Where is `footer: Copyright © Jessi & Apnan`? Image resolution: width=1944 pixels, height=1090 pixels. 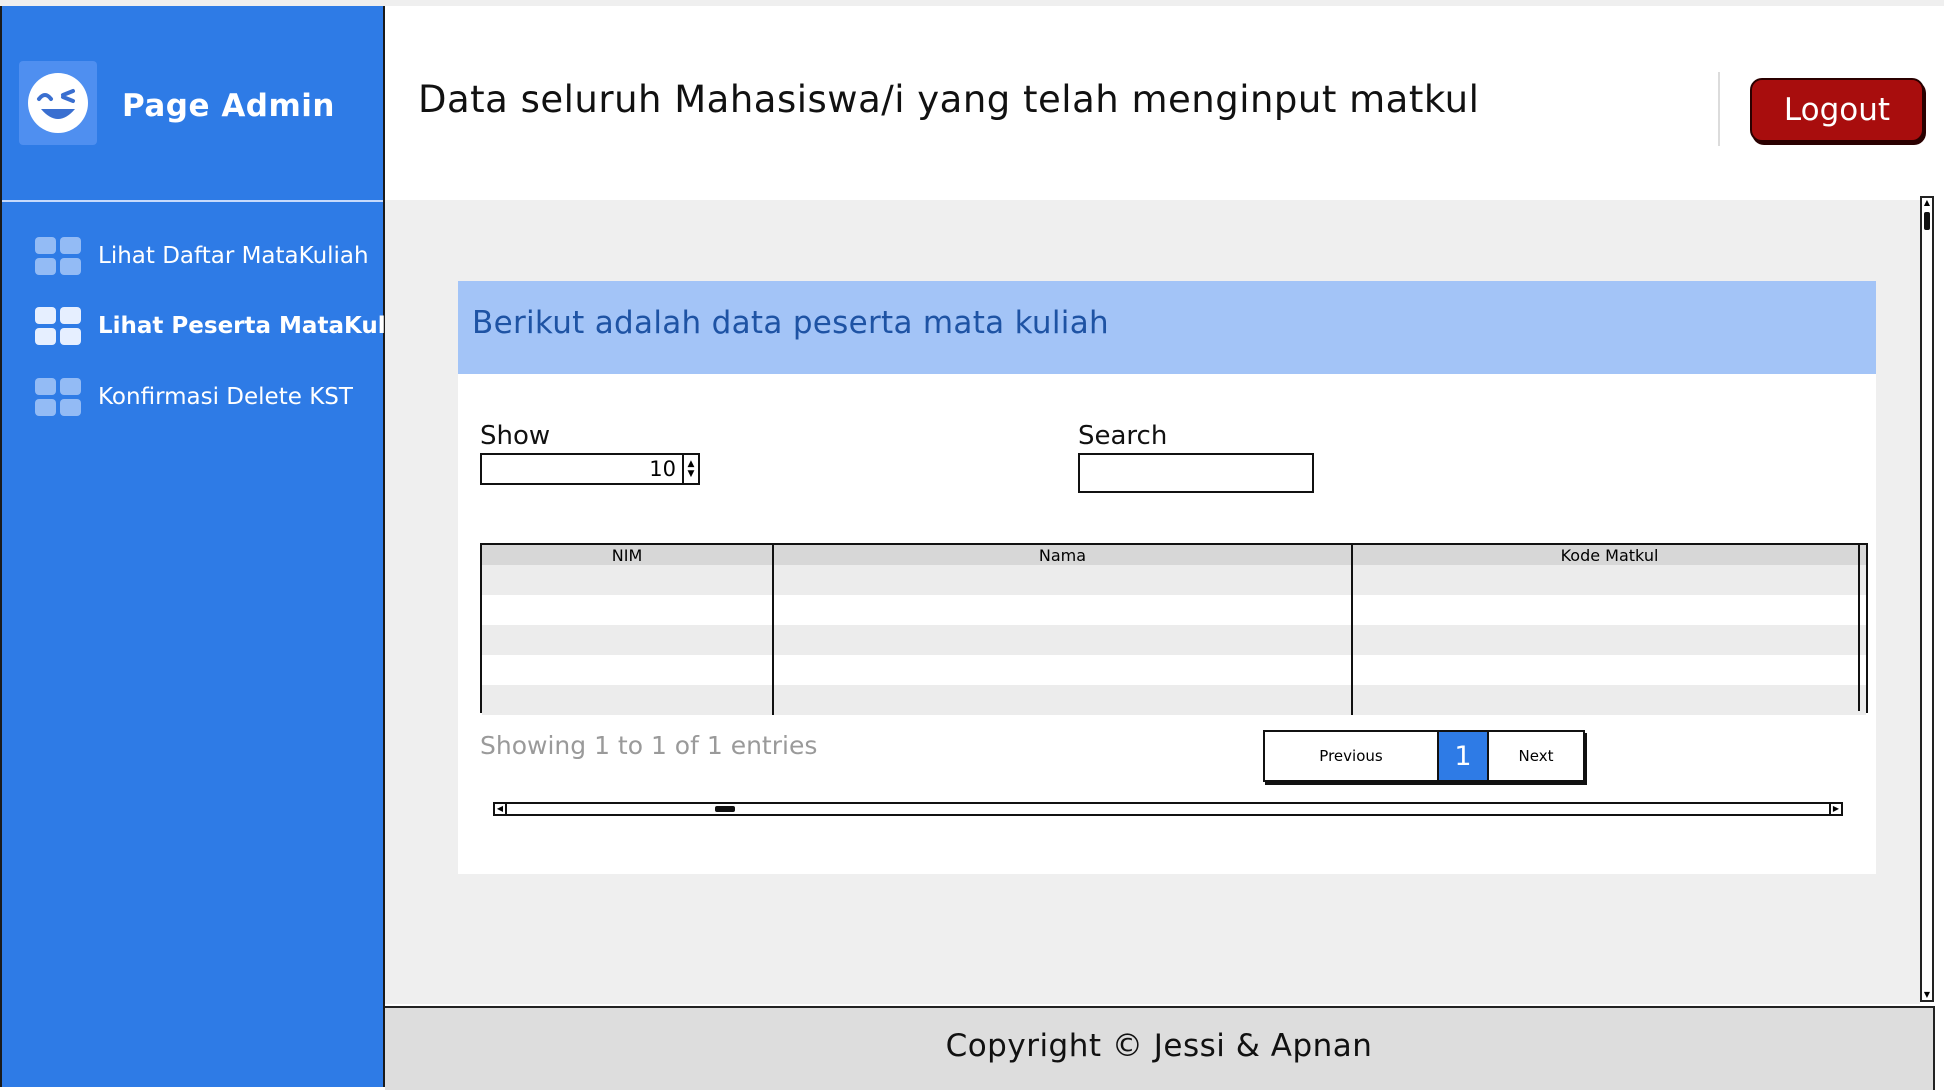
footer: Copyright © Jessi & Apnan is located at coordinates (1160, 1048).